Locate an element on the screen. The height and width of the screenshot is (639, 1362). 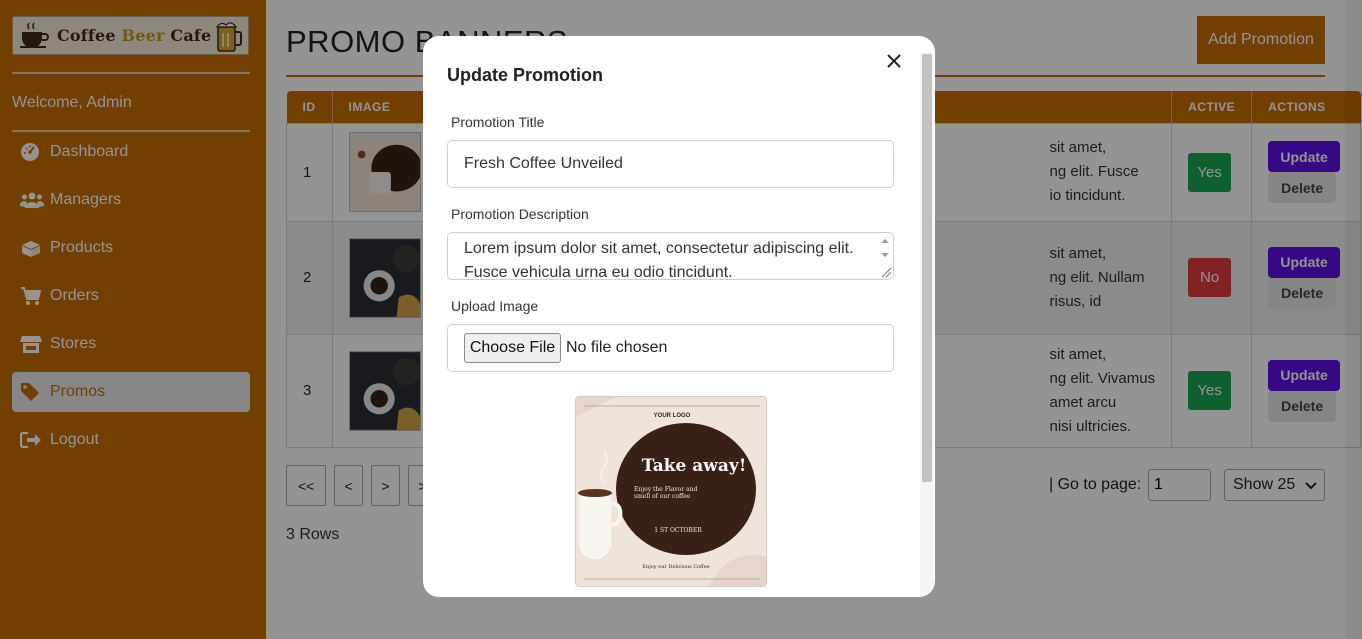
choose-file-button: Choose File is located at coordinates (512, 348).